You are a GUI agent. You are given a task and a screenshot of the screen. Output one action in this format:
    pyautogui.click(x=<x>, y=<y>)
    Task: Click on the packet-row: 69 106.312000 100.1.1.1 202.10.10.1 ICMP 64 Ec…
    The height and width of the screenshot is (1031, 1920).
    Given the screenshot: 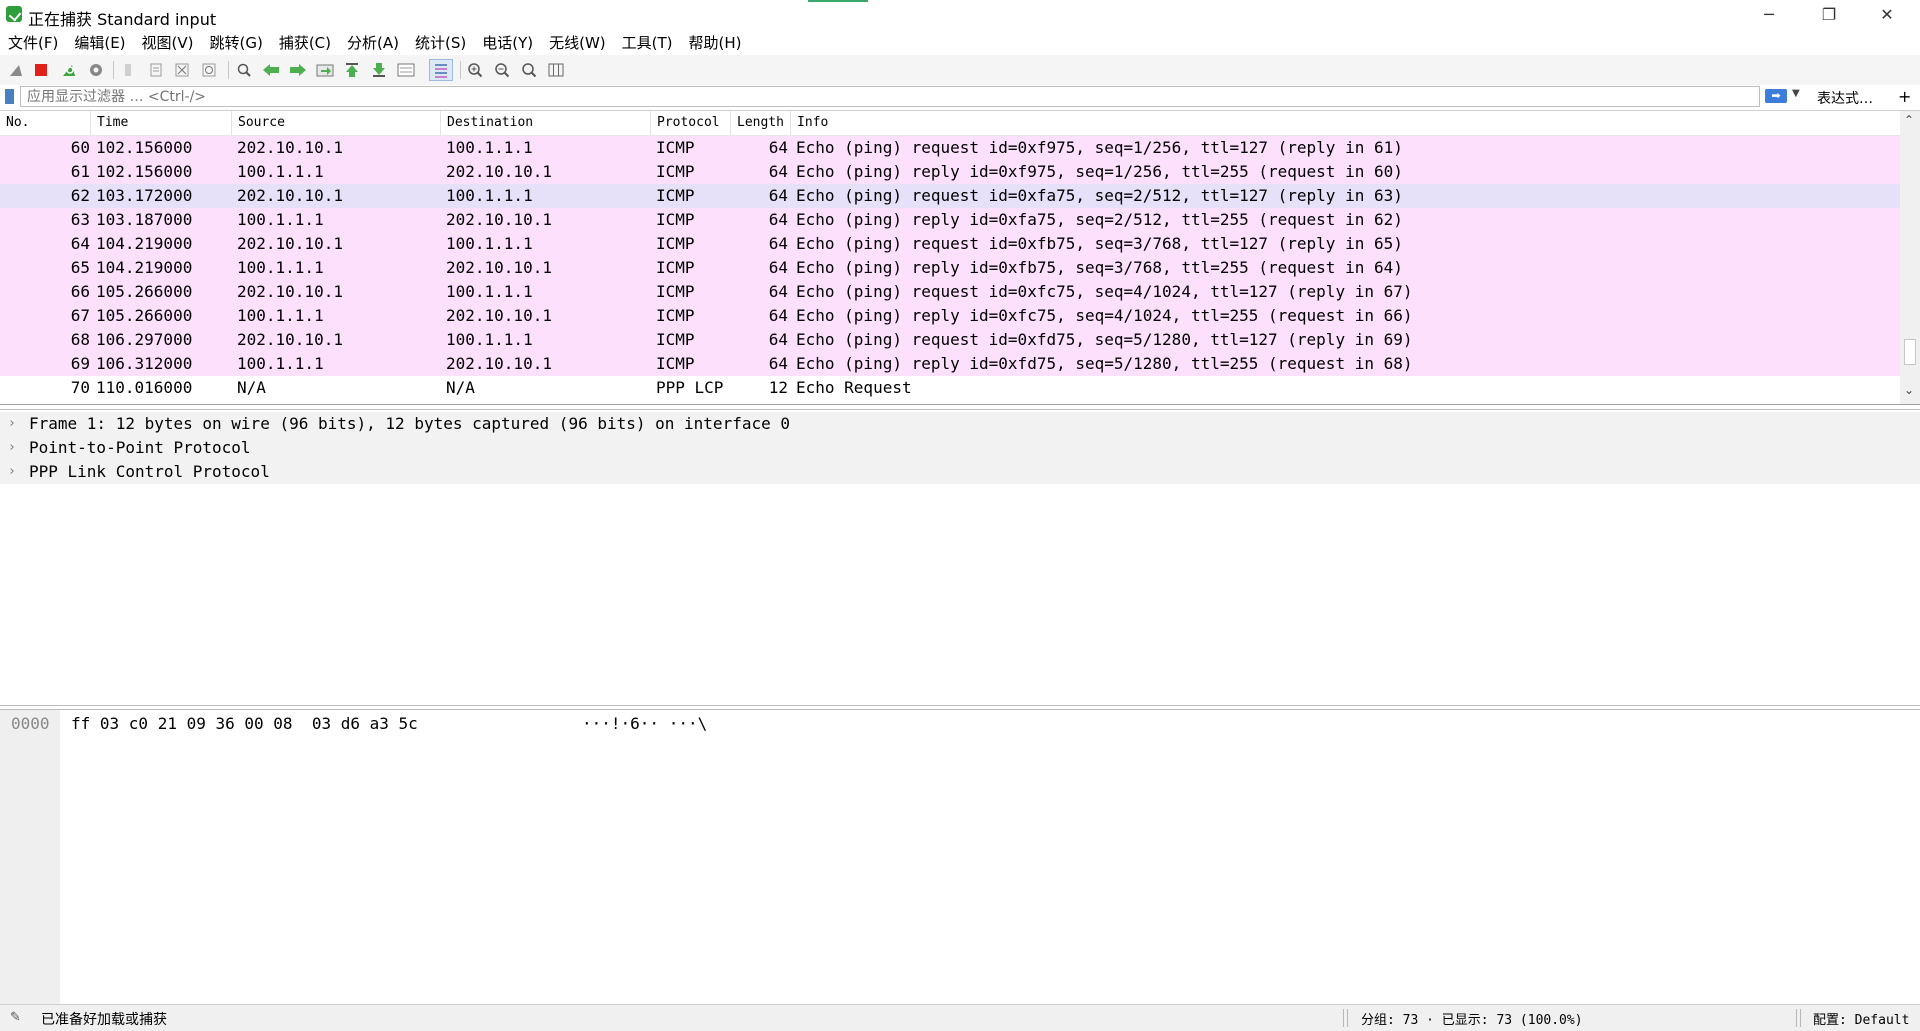 What is the action you would take?
    pyautogui.click(x=950, y=364)
    